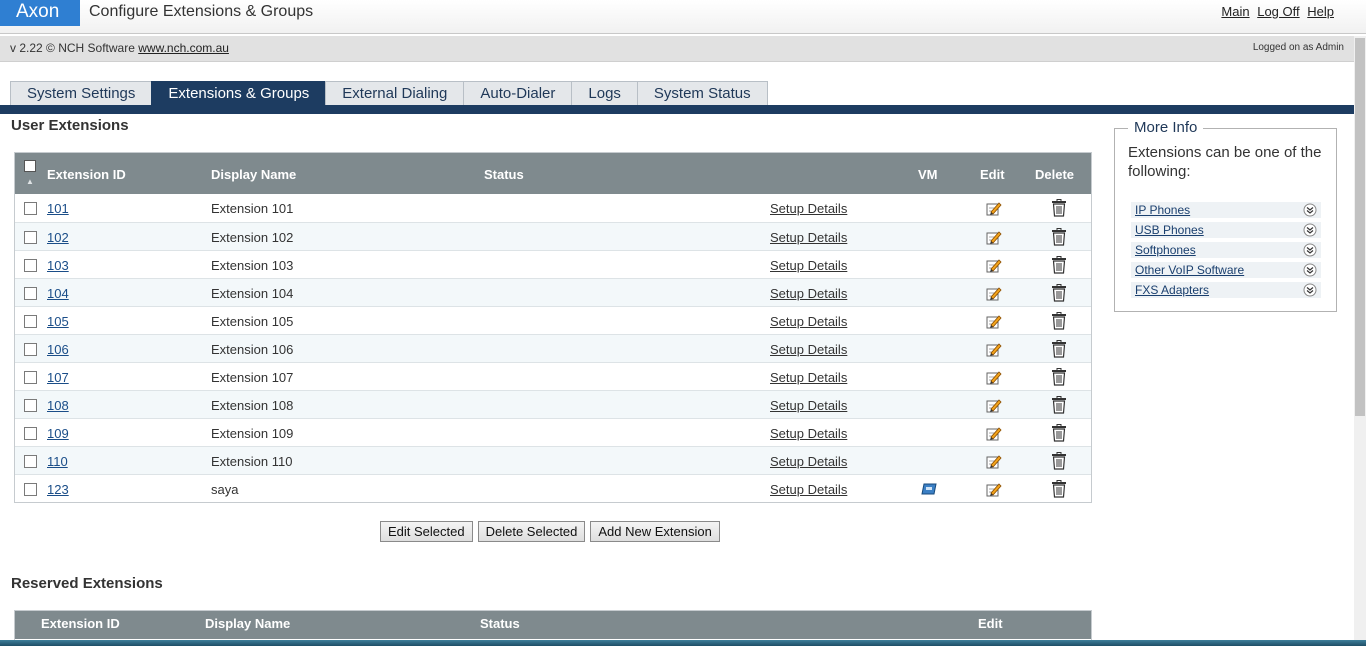  I want to click on tab-logs: Logs, so click(604, 93).